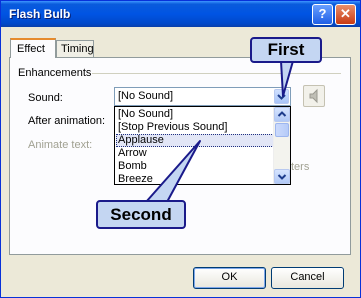 This screenshot has width=361, height=298. What do you see at coordinates (196, 179) in the screenshot?
I see `sound-option: Breeze` at bounding box center [196, 179].